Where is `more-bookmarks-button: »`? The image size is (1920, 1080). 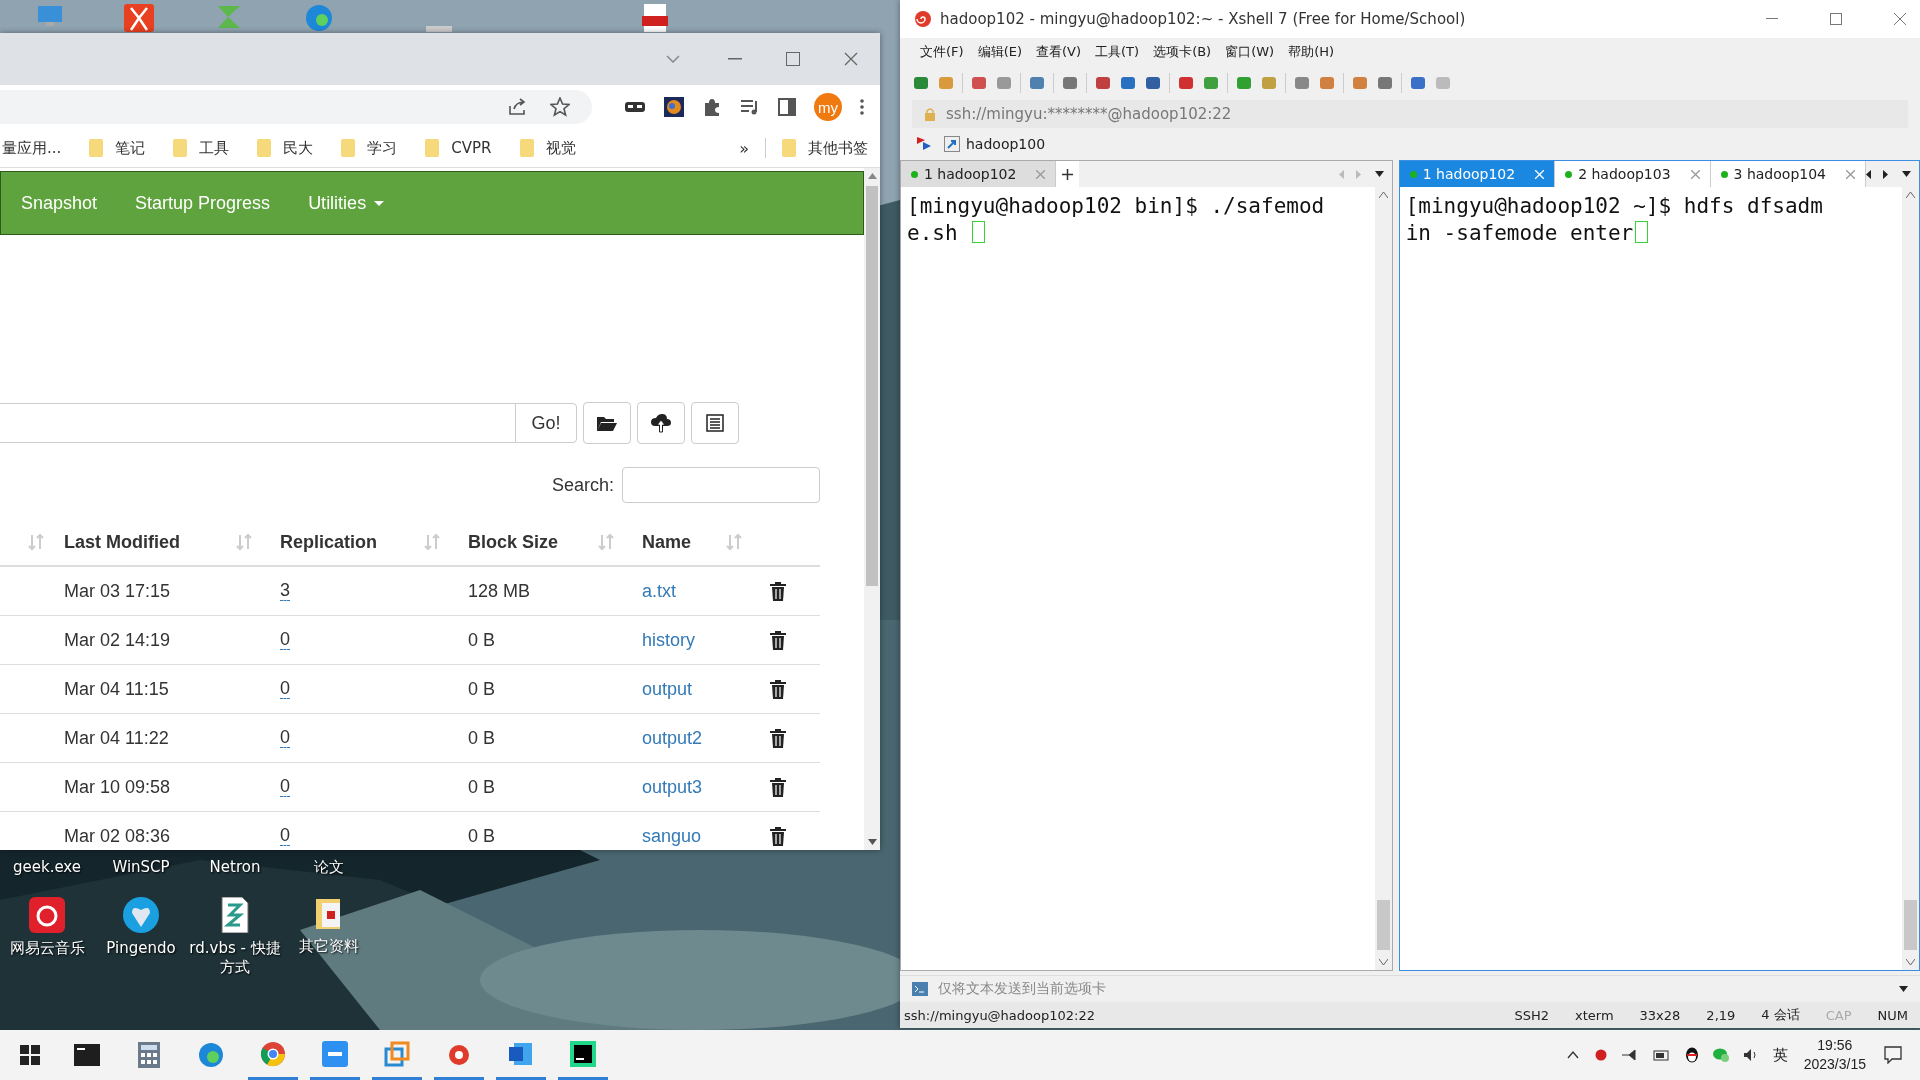 more-bookmarks-button: » is located at coordinates (744, 148).